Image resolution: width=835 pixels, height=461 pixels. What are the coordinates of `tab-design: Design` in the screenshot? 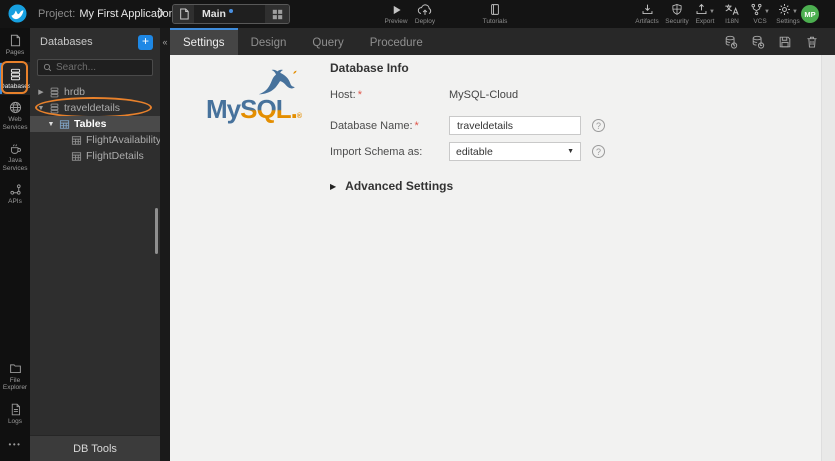 It's located at (269, 41).